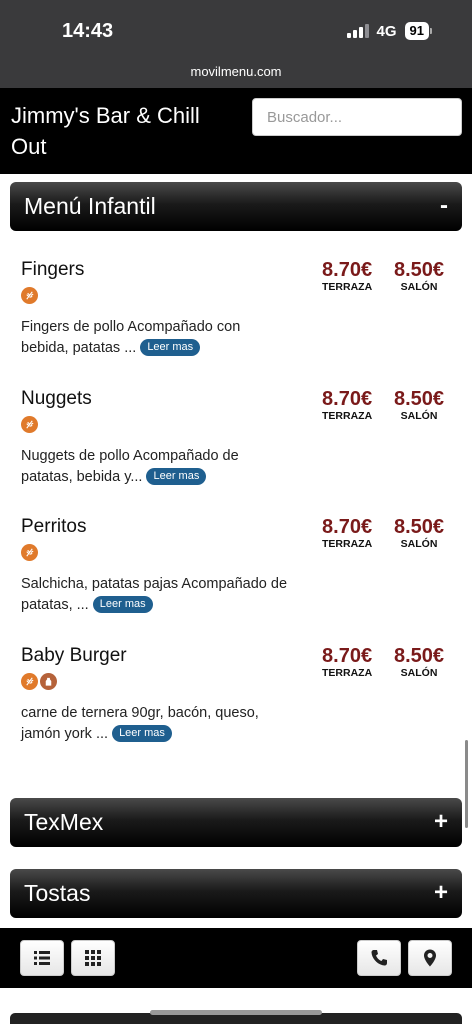 The image size is (472, 1024). I want to click on site-header: Jimmy's Bar & Chill Out, so click(236, 131).